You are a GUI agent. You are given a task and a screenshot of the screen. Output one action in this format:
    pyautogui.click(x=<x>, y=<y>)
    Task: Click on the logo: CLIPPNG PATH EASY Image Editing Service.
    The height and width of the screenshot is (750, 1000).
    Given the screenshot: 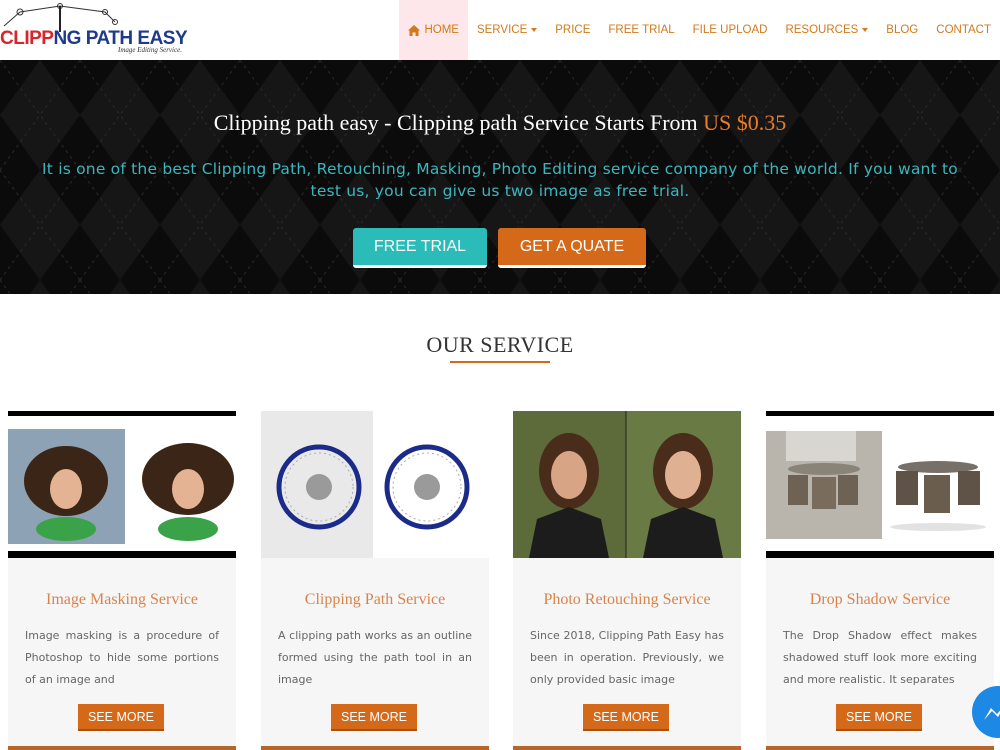 What is the action you would take?
    pyautogui.click(x=100, y=30)
    